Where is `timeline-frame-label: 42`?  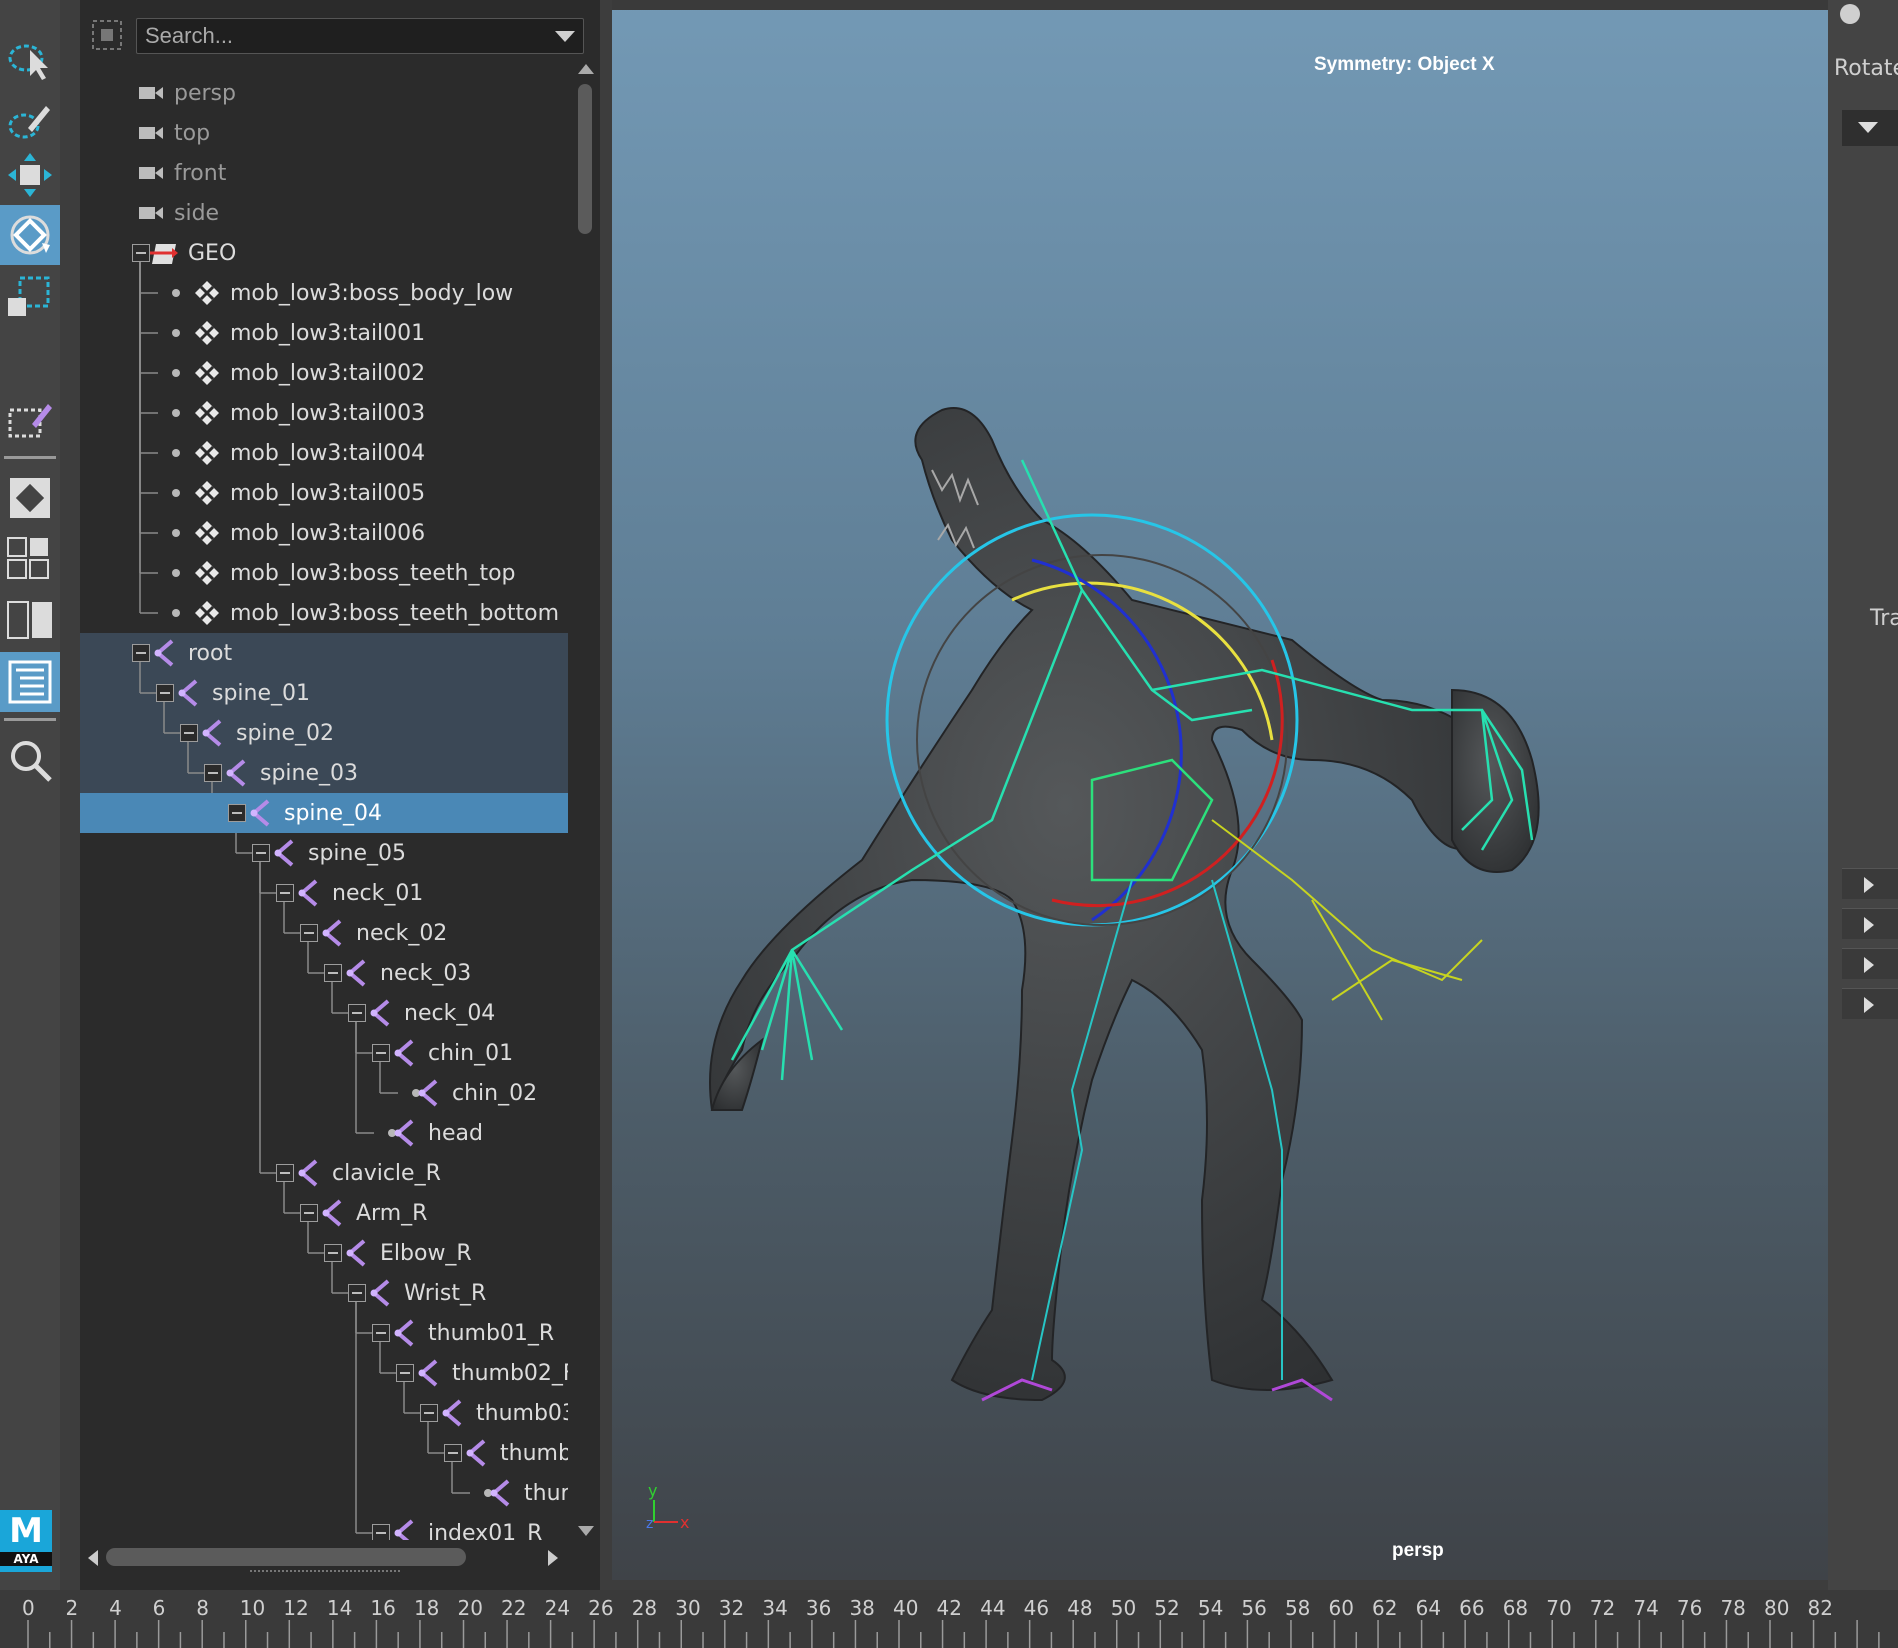 timeline-frame-label: 42 is located at coordinates (949, 1608).